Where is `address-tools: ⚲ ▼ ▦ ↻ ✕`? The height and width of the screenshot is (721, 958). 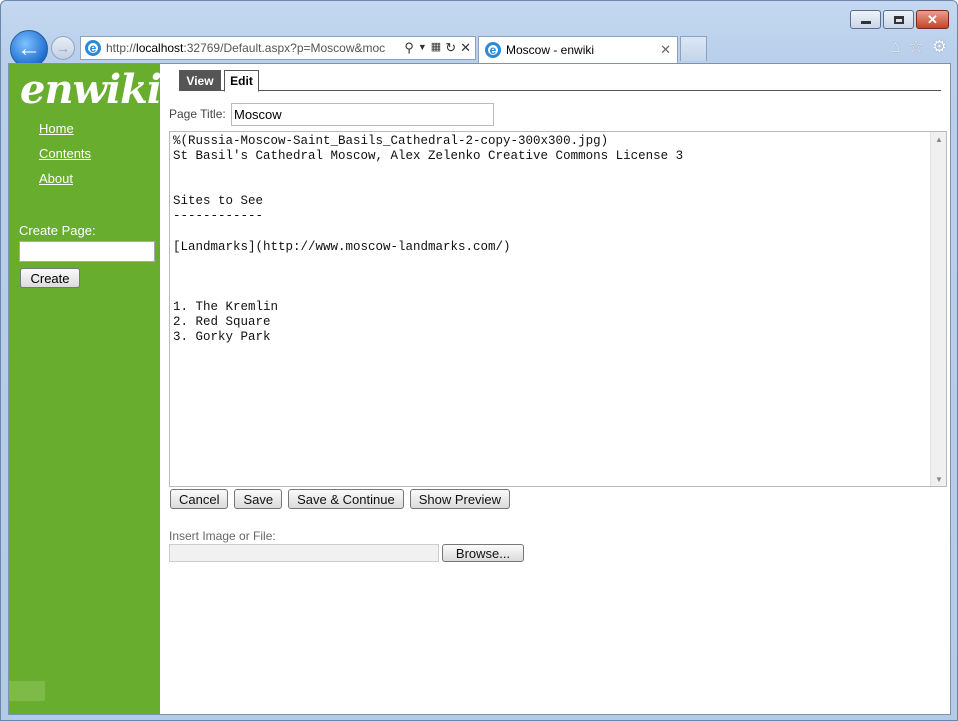 address-tools: ⚲ ▼ ▦ ↻ ✕ is located at coordinates (437, 48).